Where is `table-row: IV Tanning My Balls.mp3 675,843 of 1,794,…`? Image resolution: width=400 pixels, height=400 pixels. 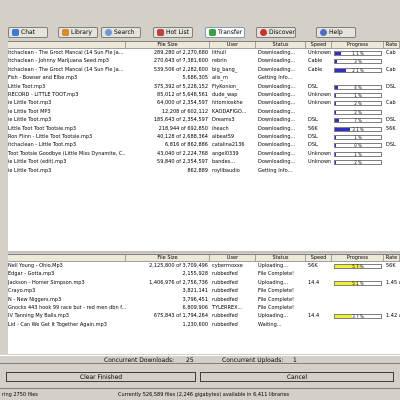
table-row: IV Tanning My Balls.mp3 675,843 of 1,794,… is located at coordinates (204, 316).